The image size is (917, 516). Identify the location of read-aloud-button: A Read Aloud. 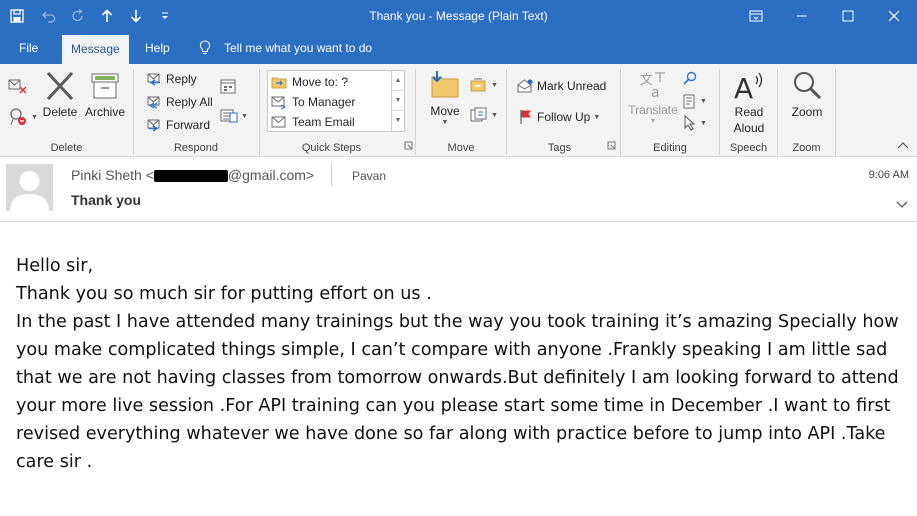
(749, 103).